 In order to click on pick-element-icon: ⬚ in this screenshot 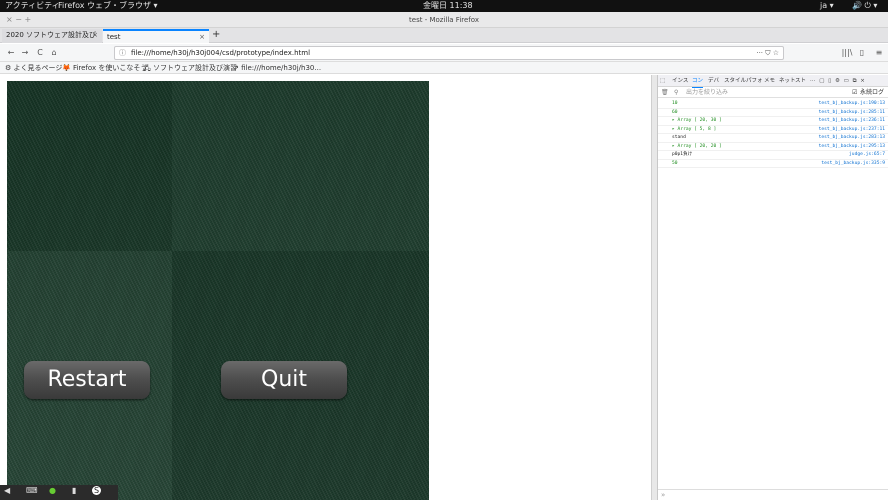, I will do `click(662, 81)`.